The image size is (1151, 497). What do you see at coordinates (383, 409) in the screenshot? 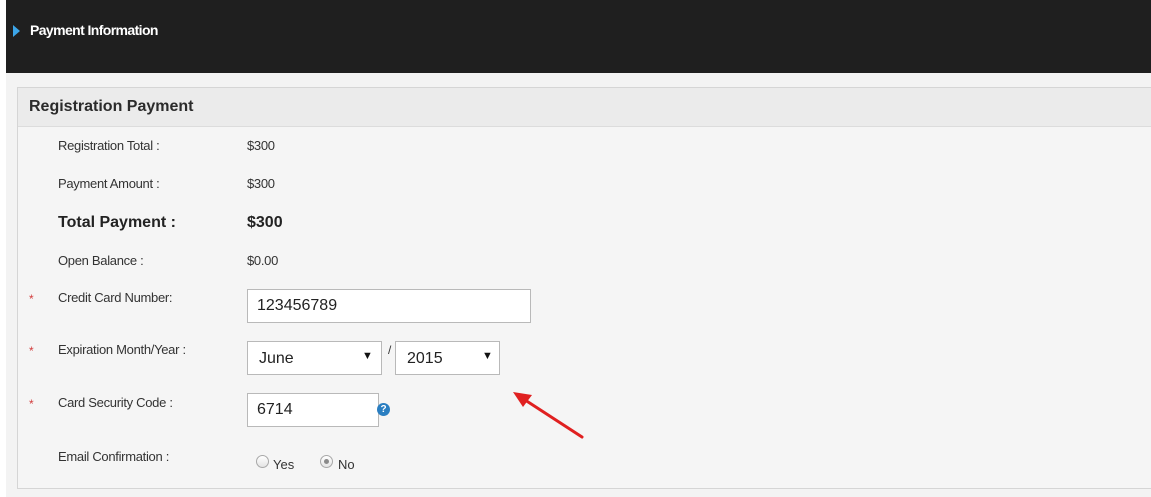
I see `help-icon: ?` at bounding box center [383, 409].